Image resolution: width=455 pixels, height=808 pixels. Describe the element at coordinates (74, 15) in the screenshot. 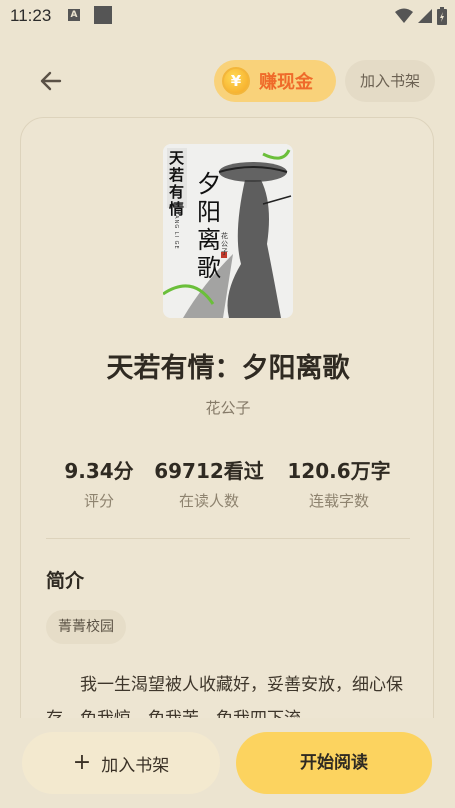

I see `notification-a-icon: A` at that location.